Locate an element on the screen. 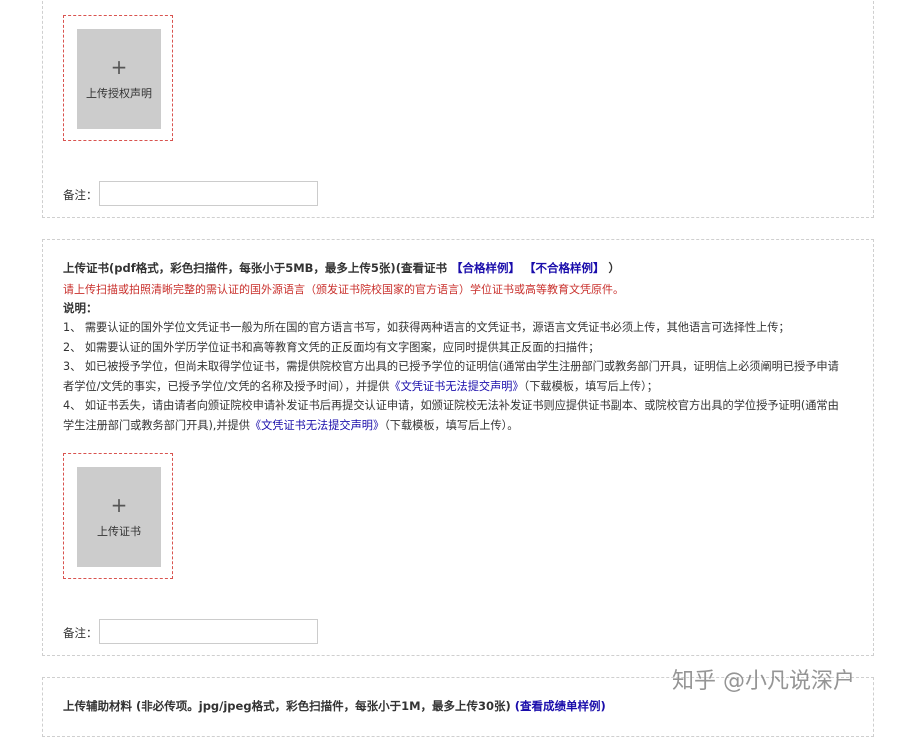 The height and width of the screenshot is (737, 923). note-3-statement-link: 《文凭证书无法提交声明》 is located at coordinates (456, 386).